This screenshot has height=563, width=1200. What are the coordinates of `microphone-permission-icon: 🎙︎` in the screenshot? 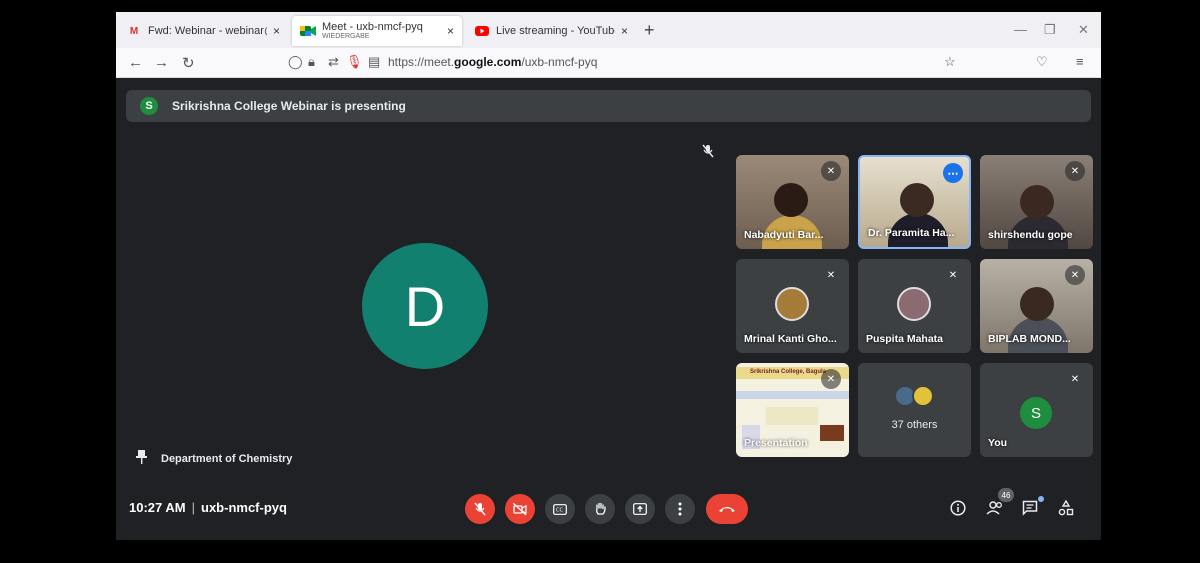 It's located at (354, 62).